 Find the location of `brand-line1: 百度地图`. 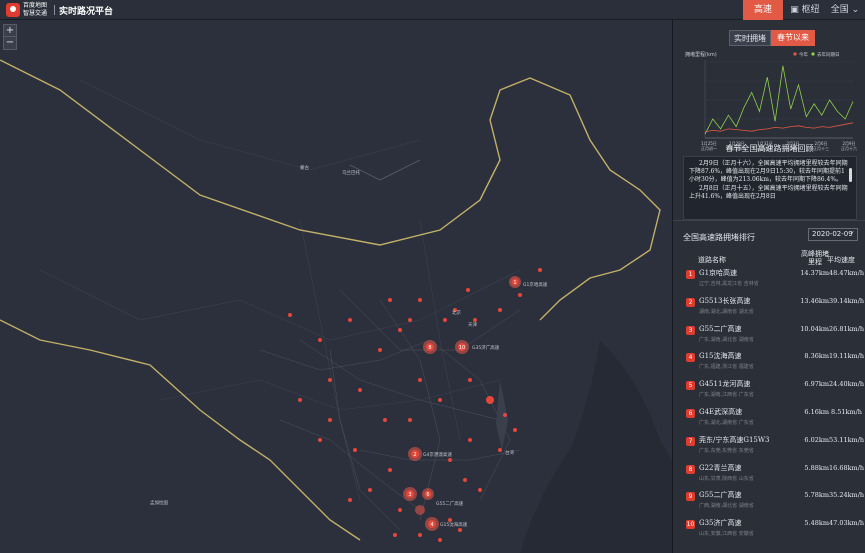

brand-line1: 百度地图 is located at coordinates (35, 5).